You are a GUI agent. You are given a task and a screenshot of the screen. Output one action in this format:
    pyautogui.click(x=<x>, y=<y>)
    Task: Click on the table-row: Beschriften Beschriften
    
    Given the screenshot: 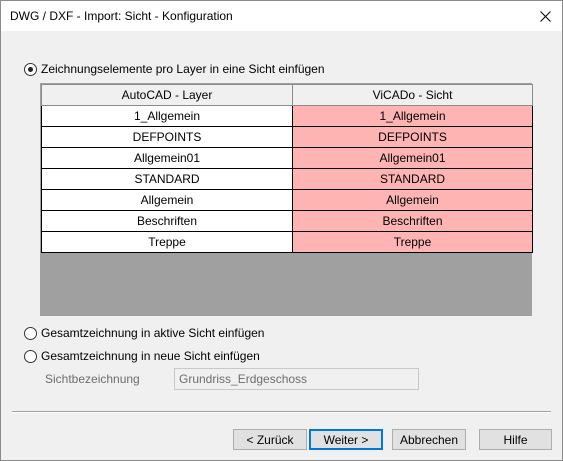 What is the action you would take?
    pyautogui.click(x=287, y=221)
    